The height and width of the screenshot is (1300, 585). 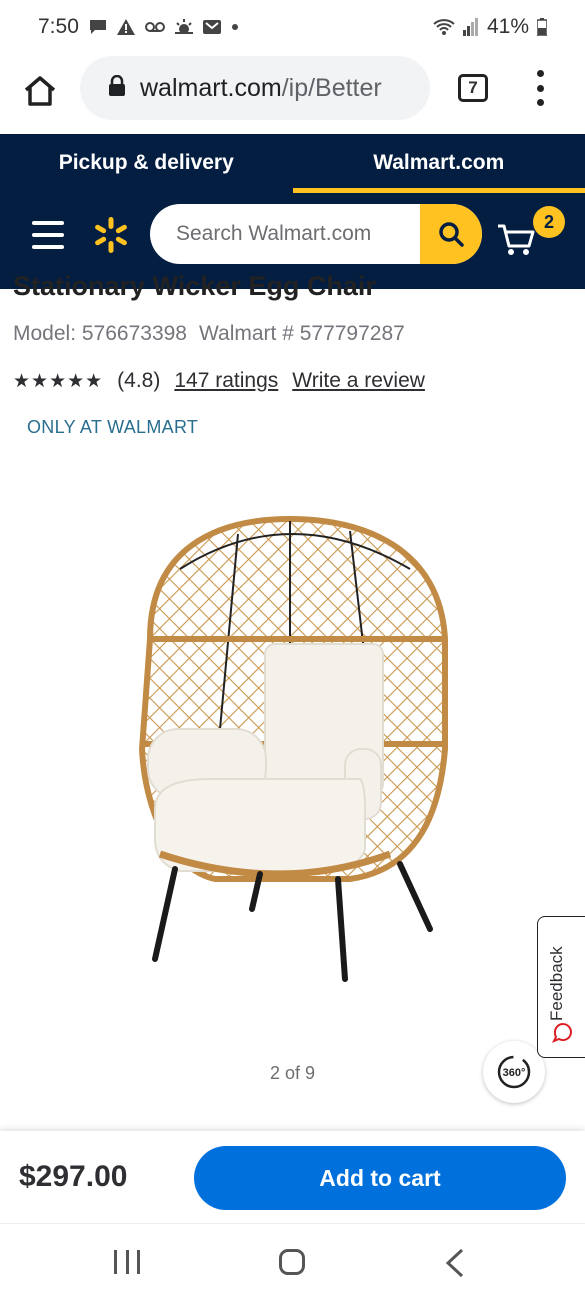 I want to click on tab-pickup-delivery: Pickup & delivery, so click(x=146, y=163).